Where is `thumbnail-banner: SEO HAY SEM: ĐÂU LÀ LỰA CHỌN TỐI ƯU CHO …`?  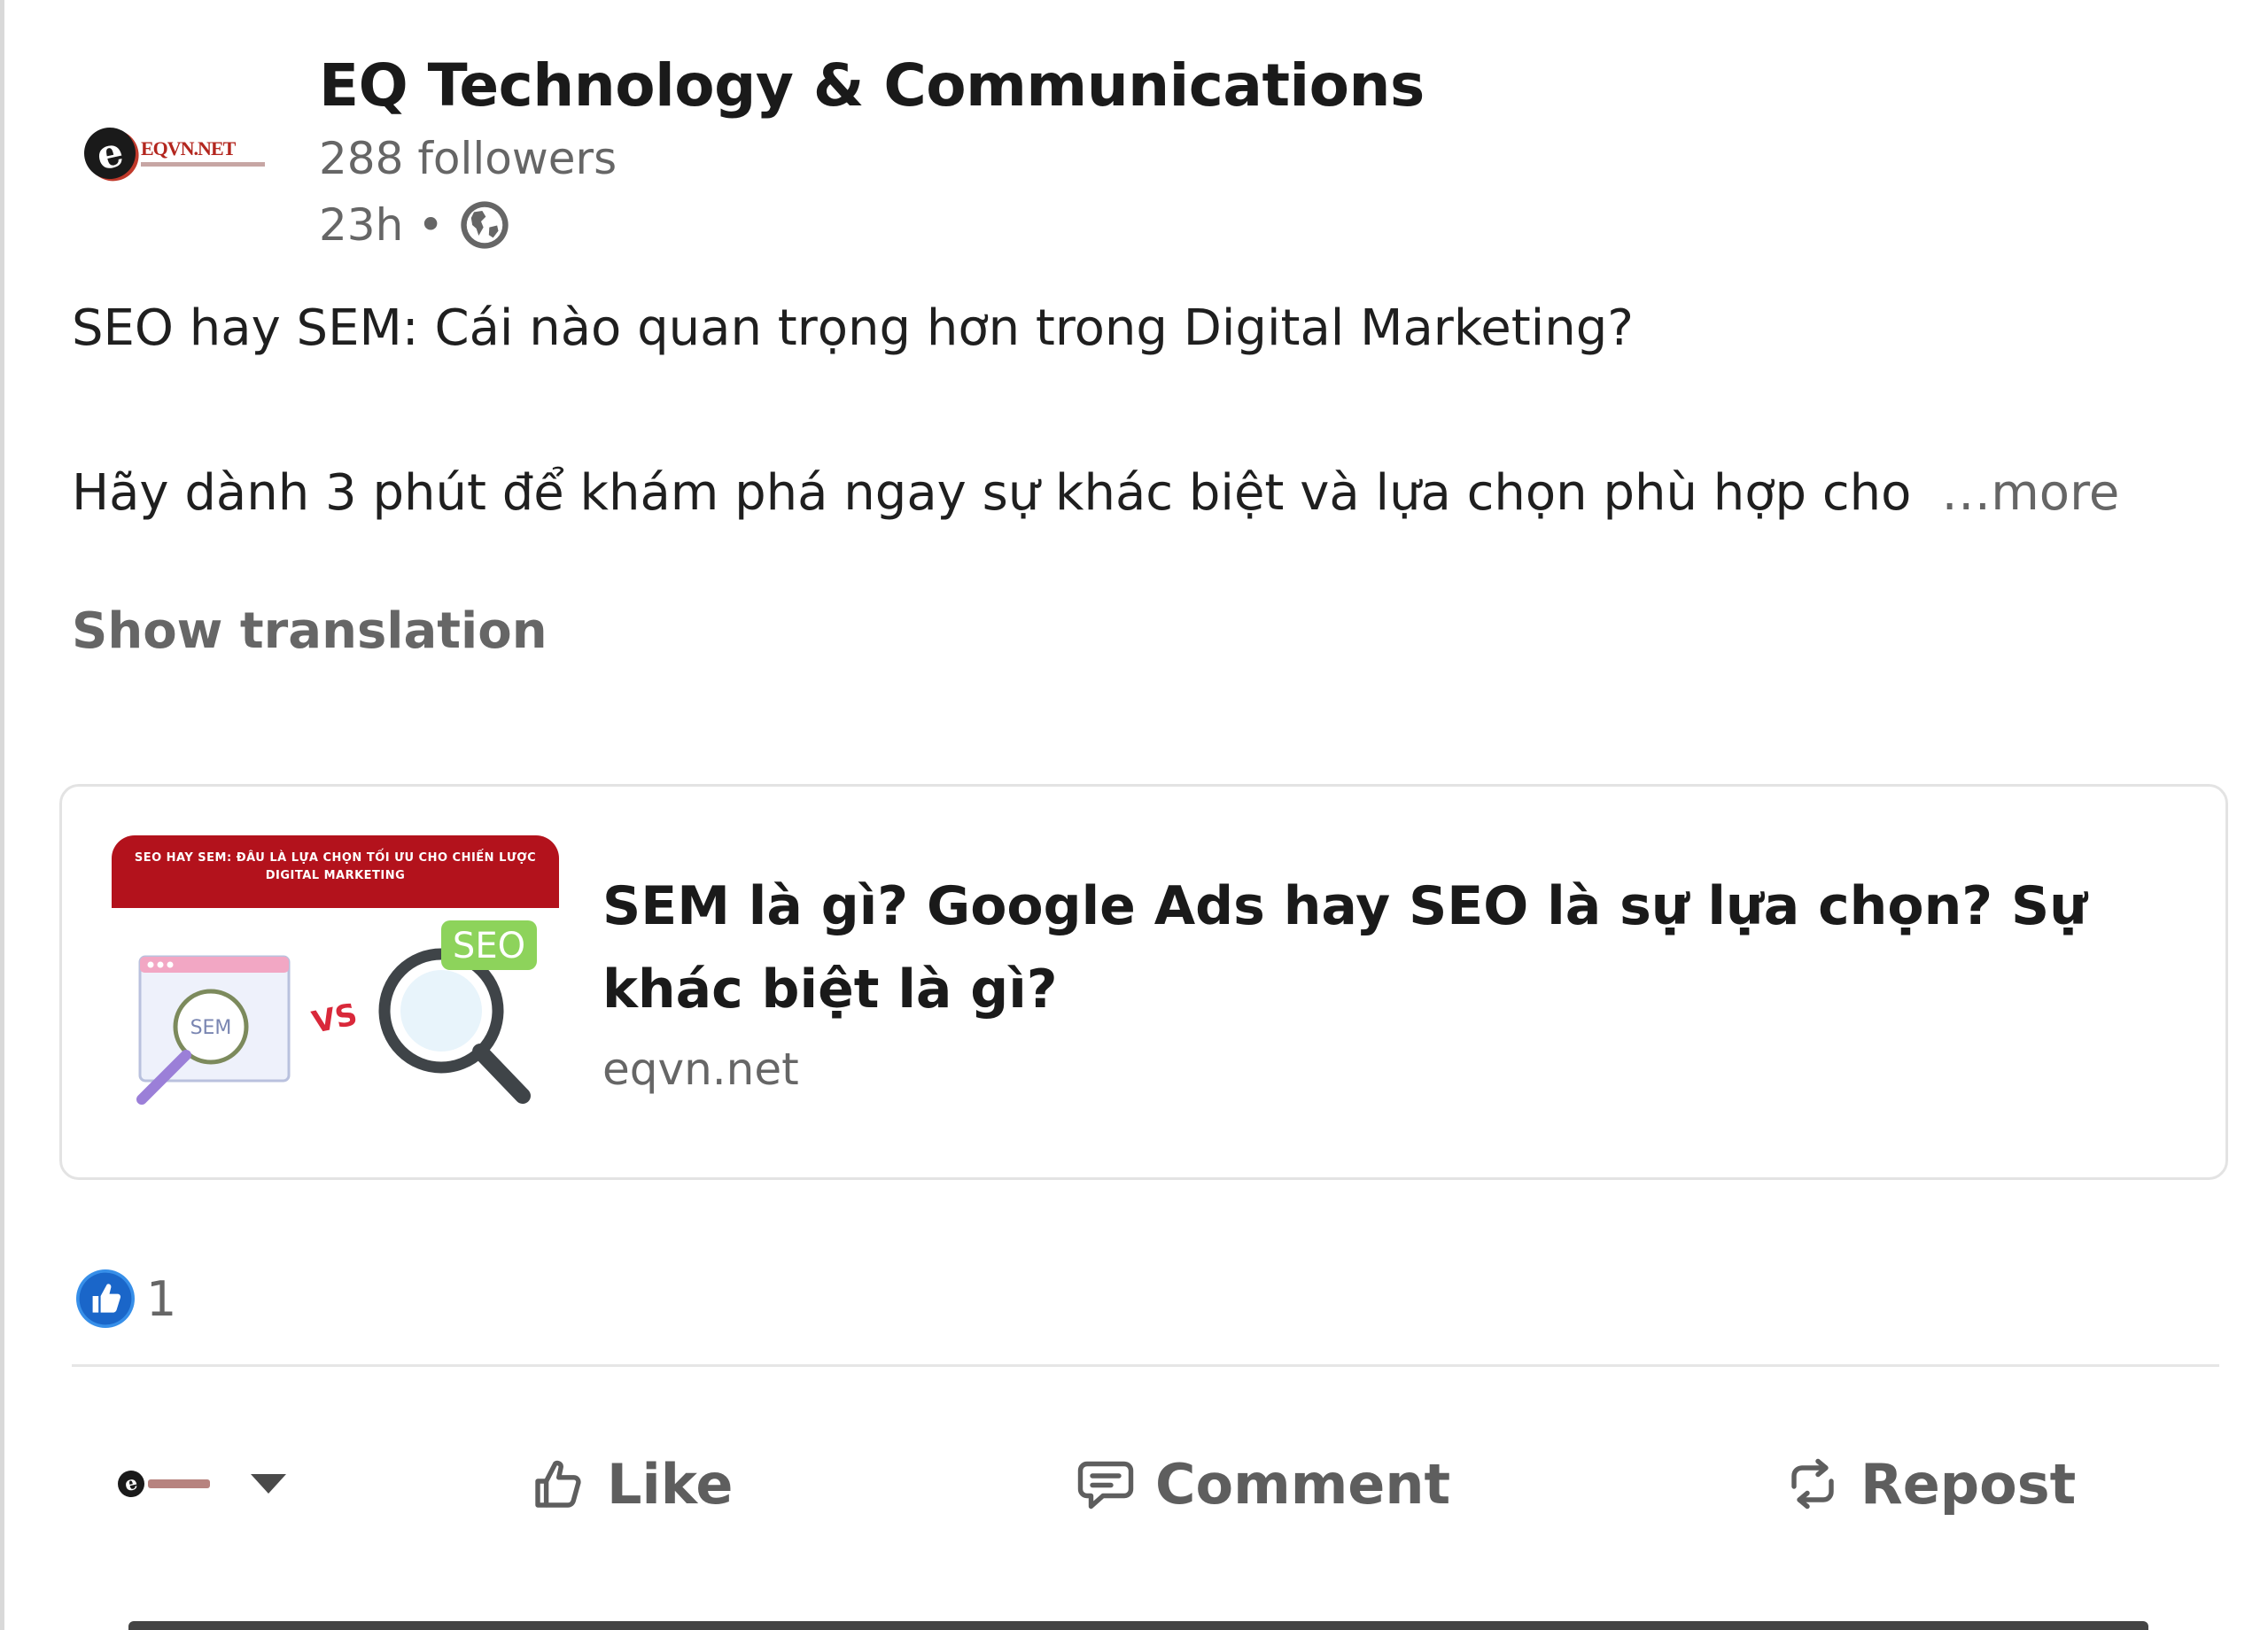 thumbnail-banner: SEO HAY SEM: ĐÂU LÀ LỰA CHỌN TỐI ƯU CHO … is located at coordinates (335, 871).